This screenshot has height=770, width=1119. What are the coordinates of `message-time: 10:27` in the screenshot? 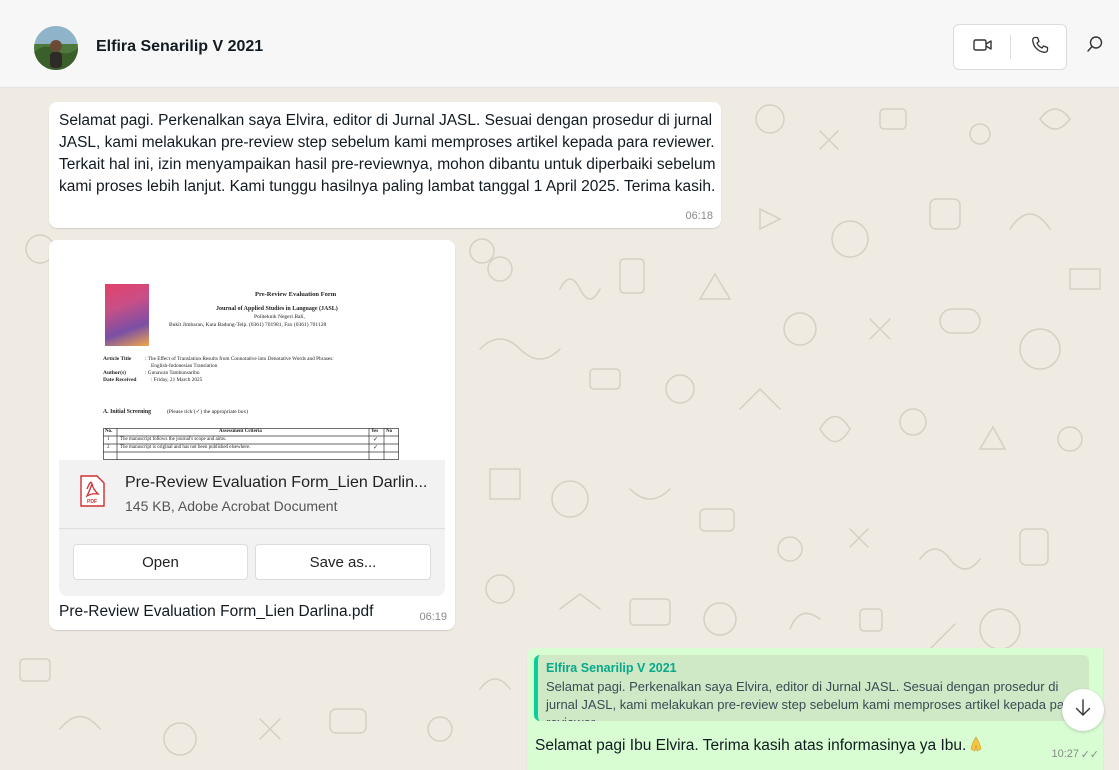 It's located at (1065, 754).